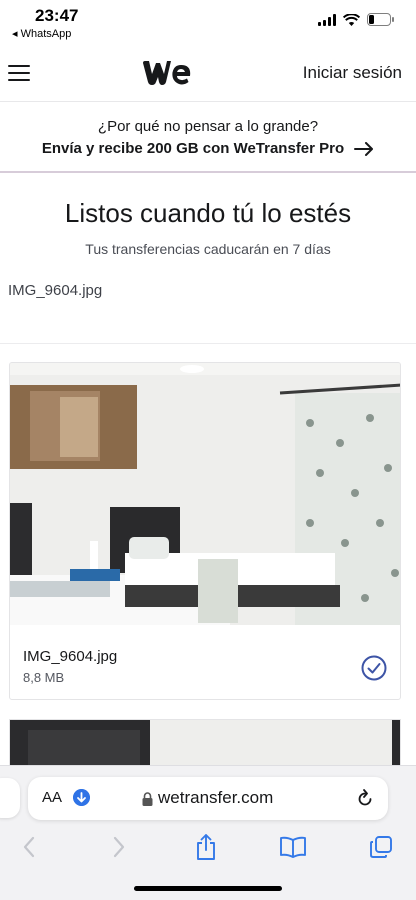 The width and height of the screenshot is (416, 900). Describe the element at coordinates (44, 677) in the screenshot. I see `file-size: 8,8 MB` at that location.